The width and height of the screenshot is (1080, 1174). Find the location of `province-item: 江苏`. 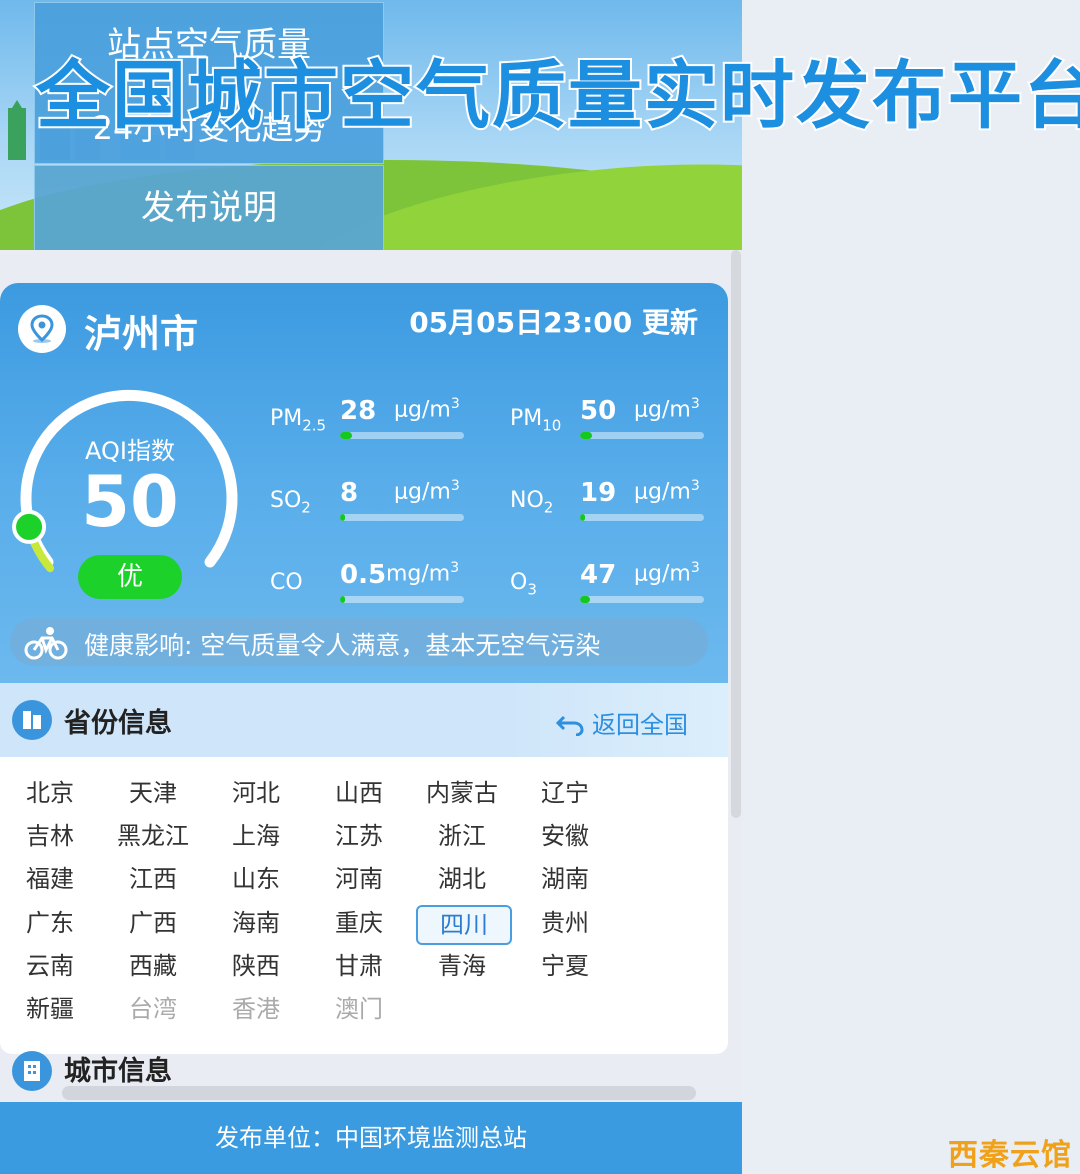

province-item: 江苏 is located at coordinates (359, 836).